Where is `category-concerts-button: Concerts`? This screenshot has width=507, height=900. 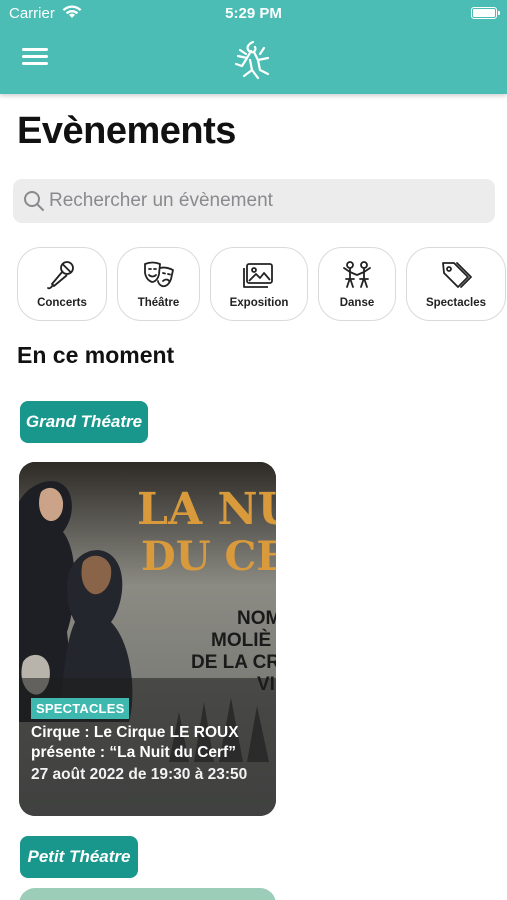 category-concerts-button: Concerts is located at coordinates (62, 284).